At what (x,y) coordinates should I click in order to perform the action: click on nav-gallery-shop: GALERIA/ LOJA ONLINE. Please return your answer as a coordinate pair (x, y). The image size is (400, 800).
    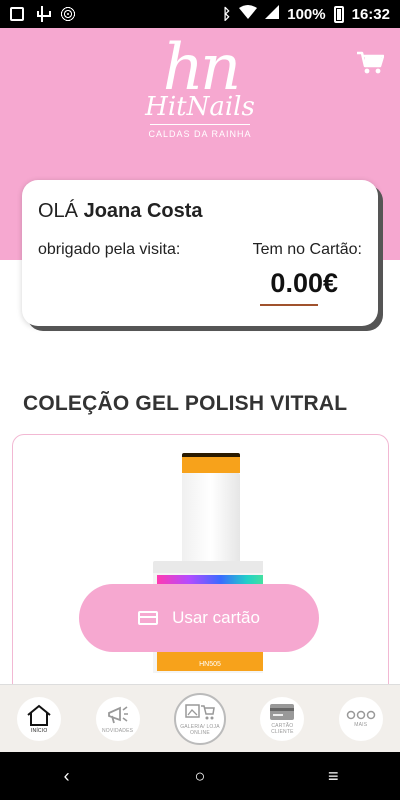
    Looking at the image, I should click on (199, 718).